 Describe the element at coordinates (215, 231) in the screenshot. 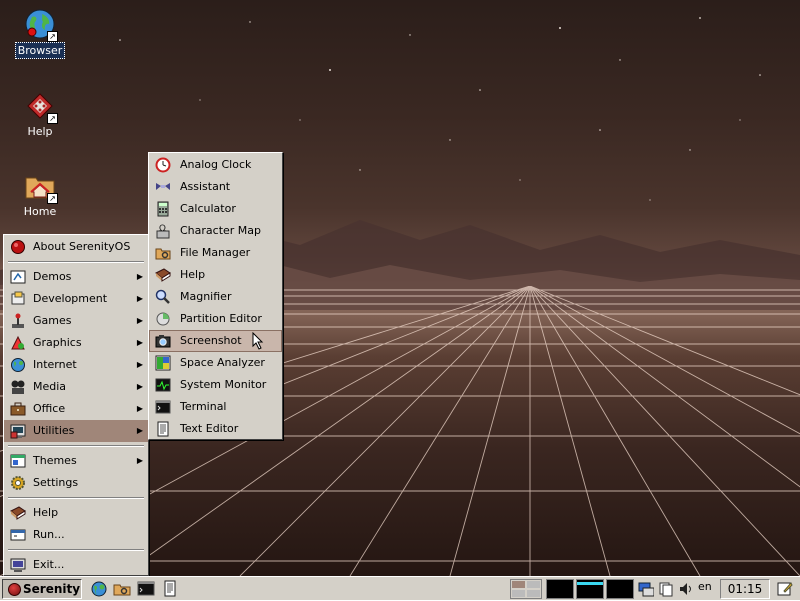

I see `menu-item-character-map: Ω Character Map` at that location.